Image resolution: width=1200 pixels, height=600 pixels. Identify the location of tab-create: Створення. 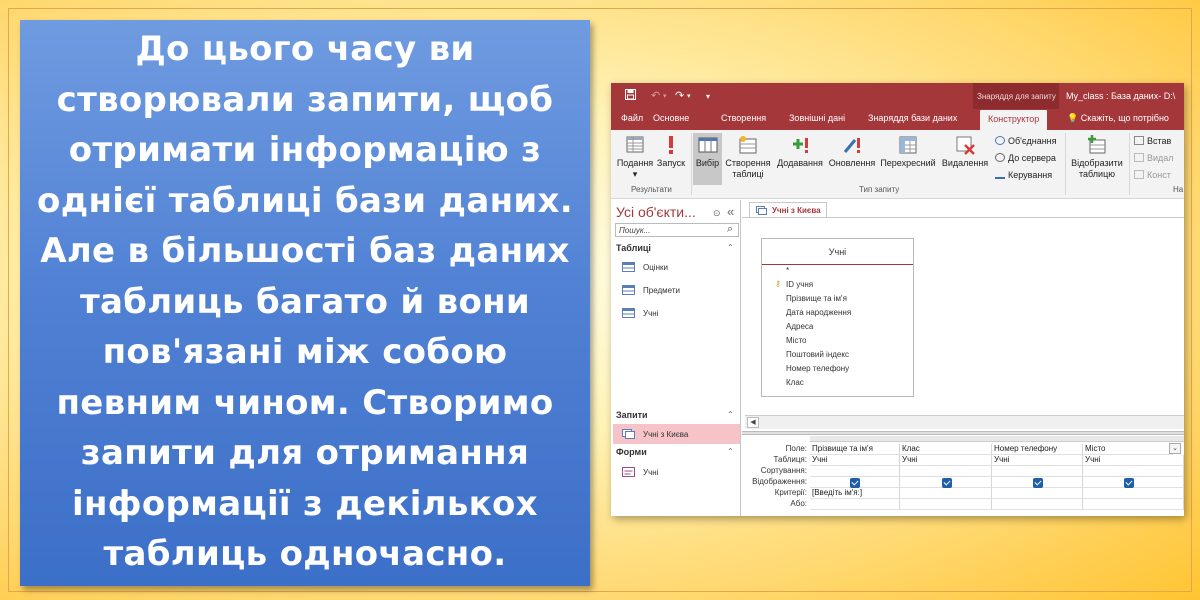
(743, 118).